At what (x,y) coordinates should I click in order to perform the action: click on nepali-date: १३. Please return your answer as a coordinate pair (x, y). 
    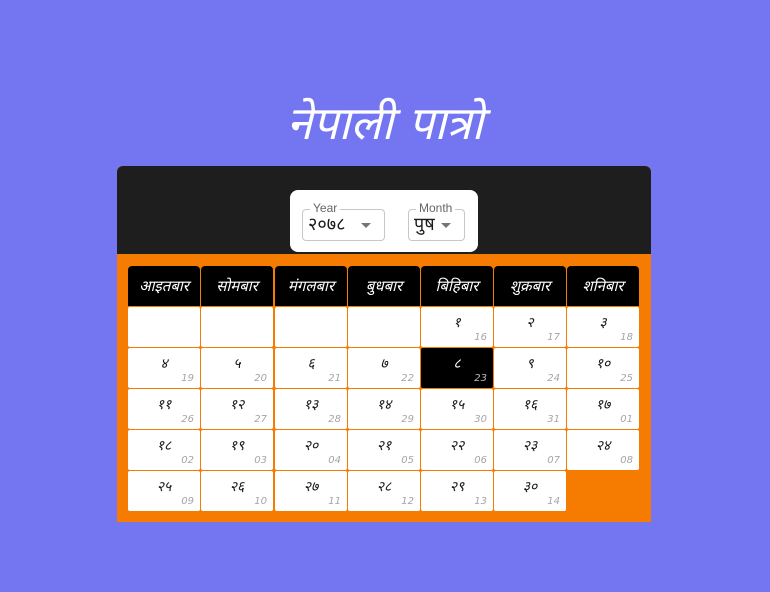
    Looking at the image, I should click on (311, 405).